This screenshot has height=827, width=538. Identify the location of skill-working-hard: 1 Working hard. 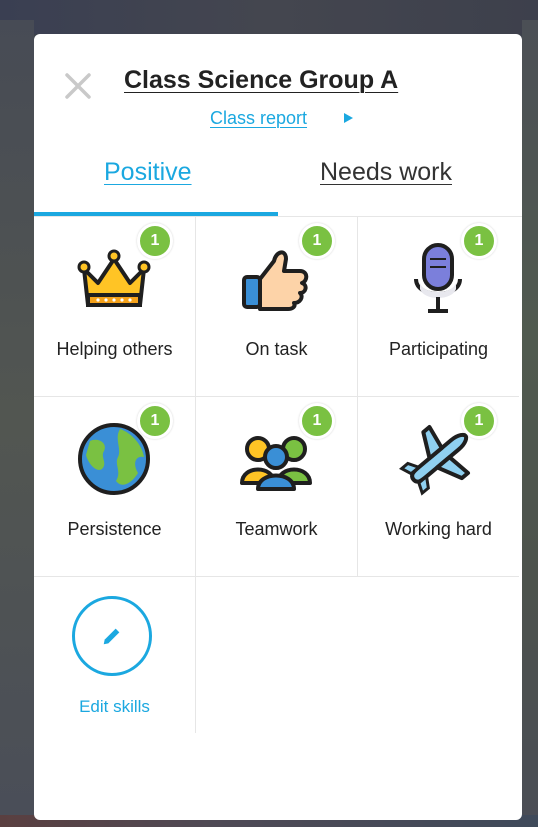
(438, 487).